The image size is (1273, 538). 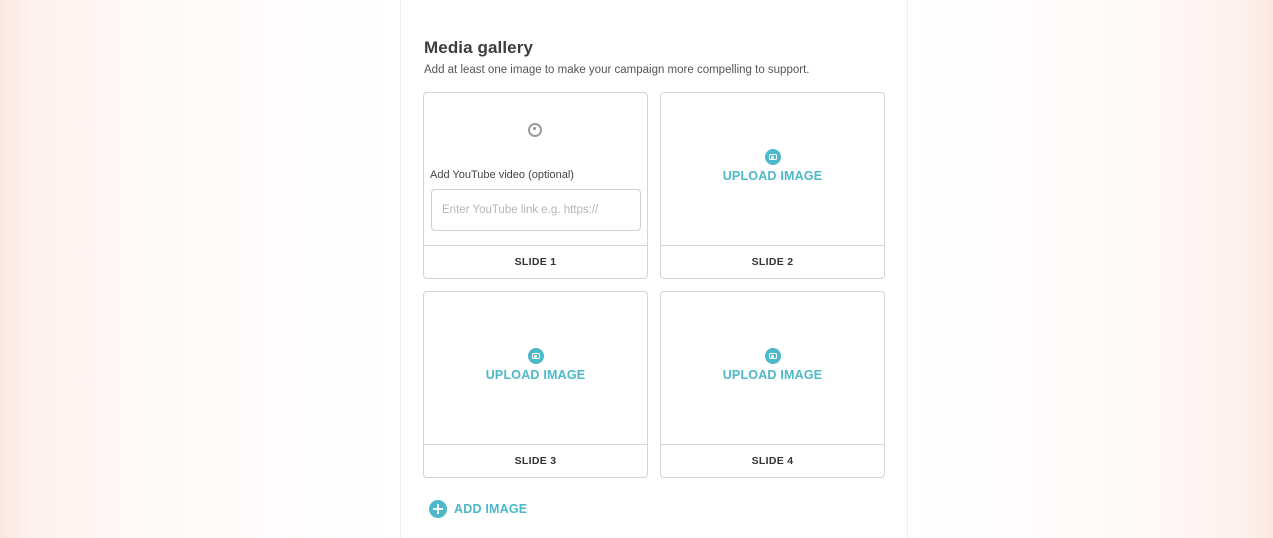 I want to click on slide-1-card: Add YouTube video (optional) SLIDE 1, so click(x=535, y=185).